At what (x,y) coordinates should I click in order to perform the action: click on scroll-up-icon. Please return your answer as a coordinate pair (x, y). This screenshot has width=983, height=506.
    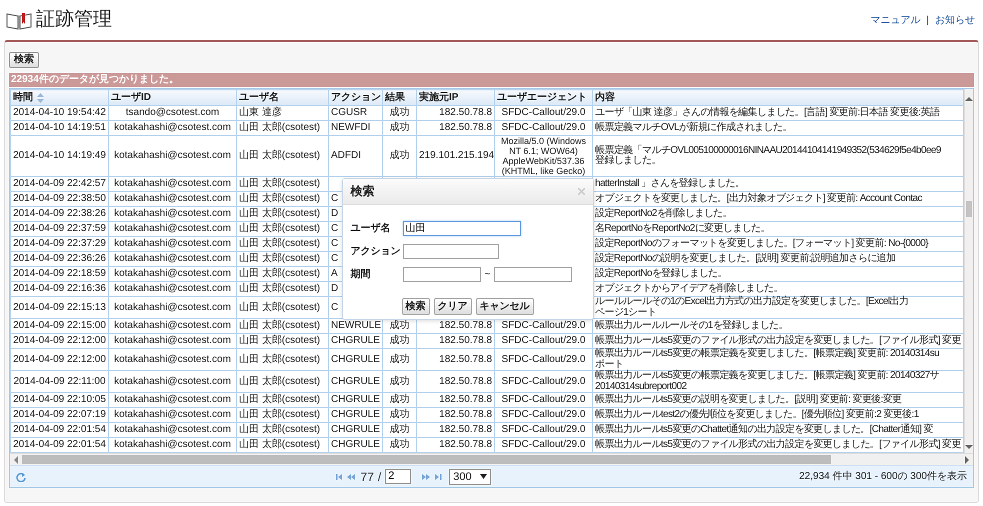
    Looking at the image, I should click on (969, 99).